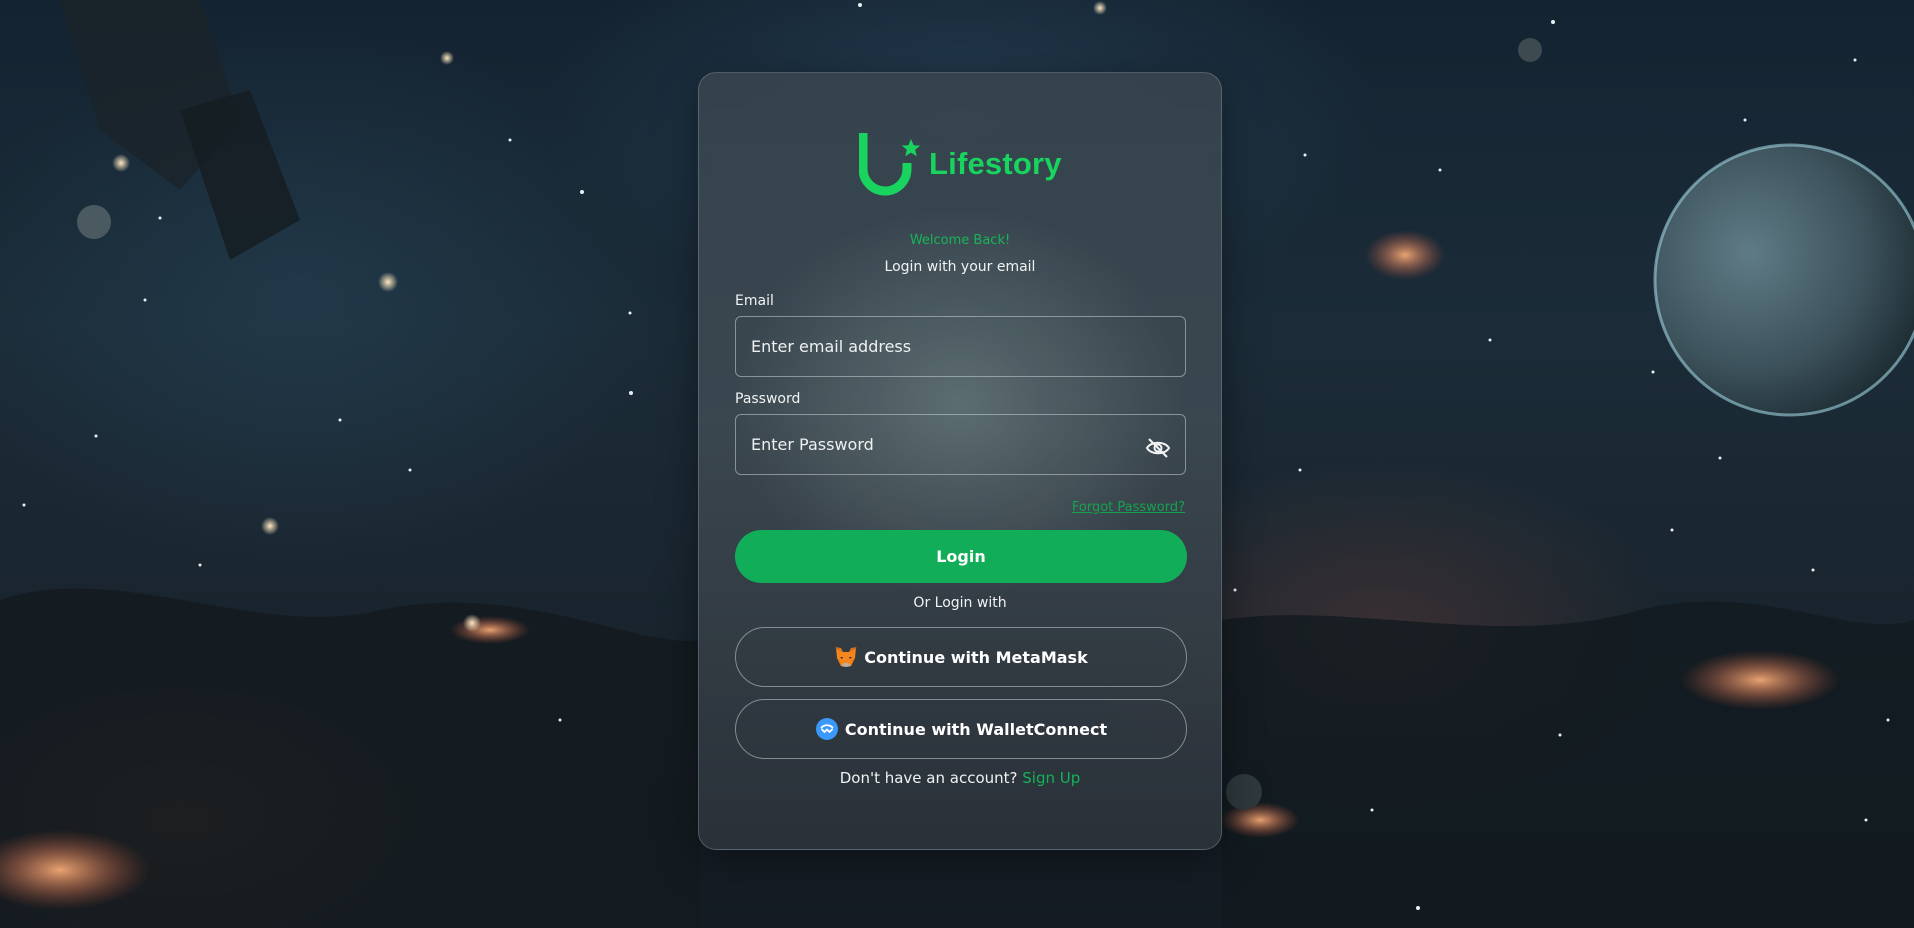 The image size is (1914, 928). Describe the element at coordinates (1158, 448) in the screenshot. I see `eye-off-icon` at that location.